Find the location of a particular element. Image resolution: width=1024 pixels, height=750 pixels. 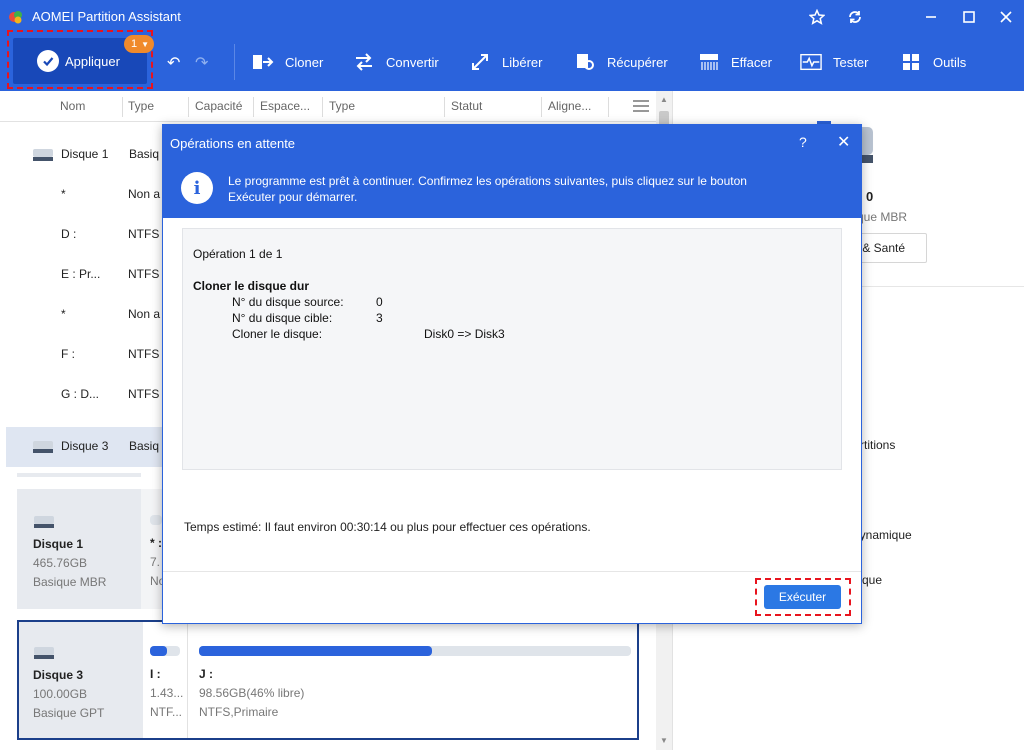

scroll-up-icon: ▲ is located at coordinates (664, 99).